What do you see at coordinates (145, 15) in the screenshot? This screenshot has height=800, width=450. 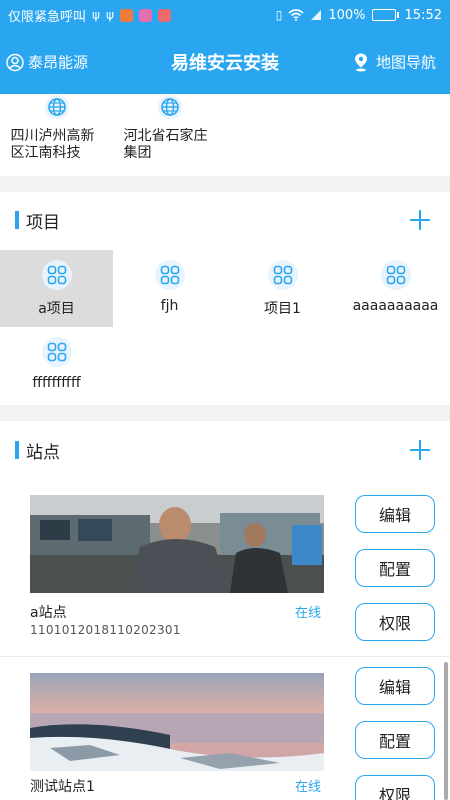 I see `music-app-icon` at bounding box center [145, 15].